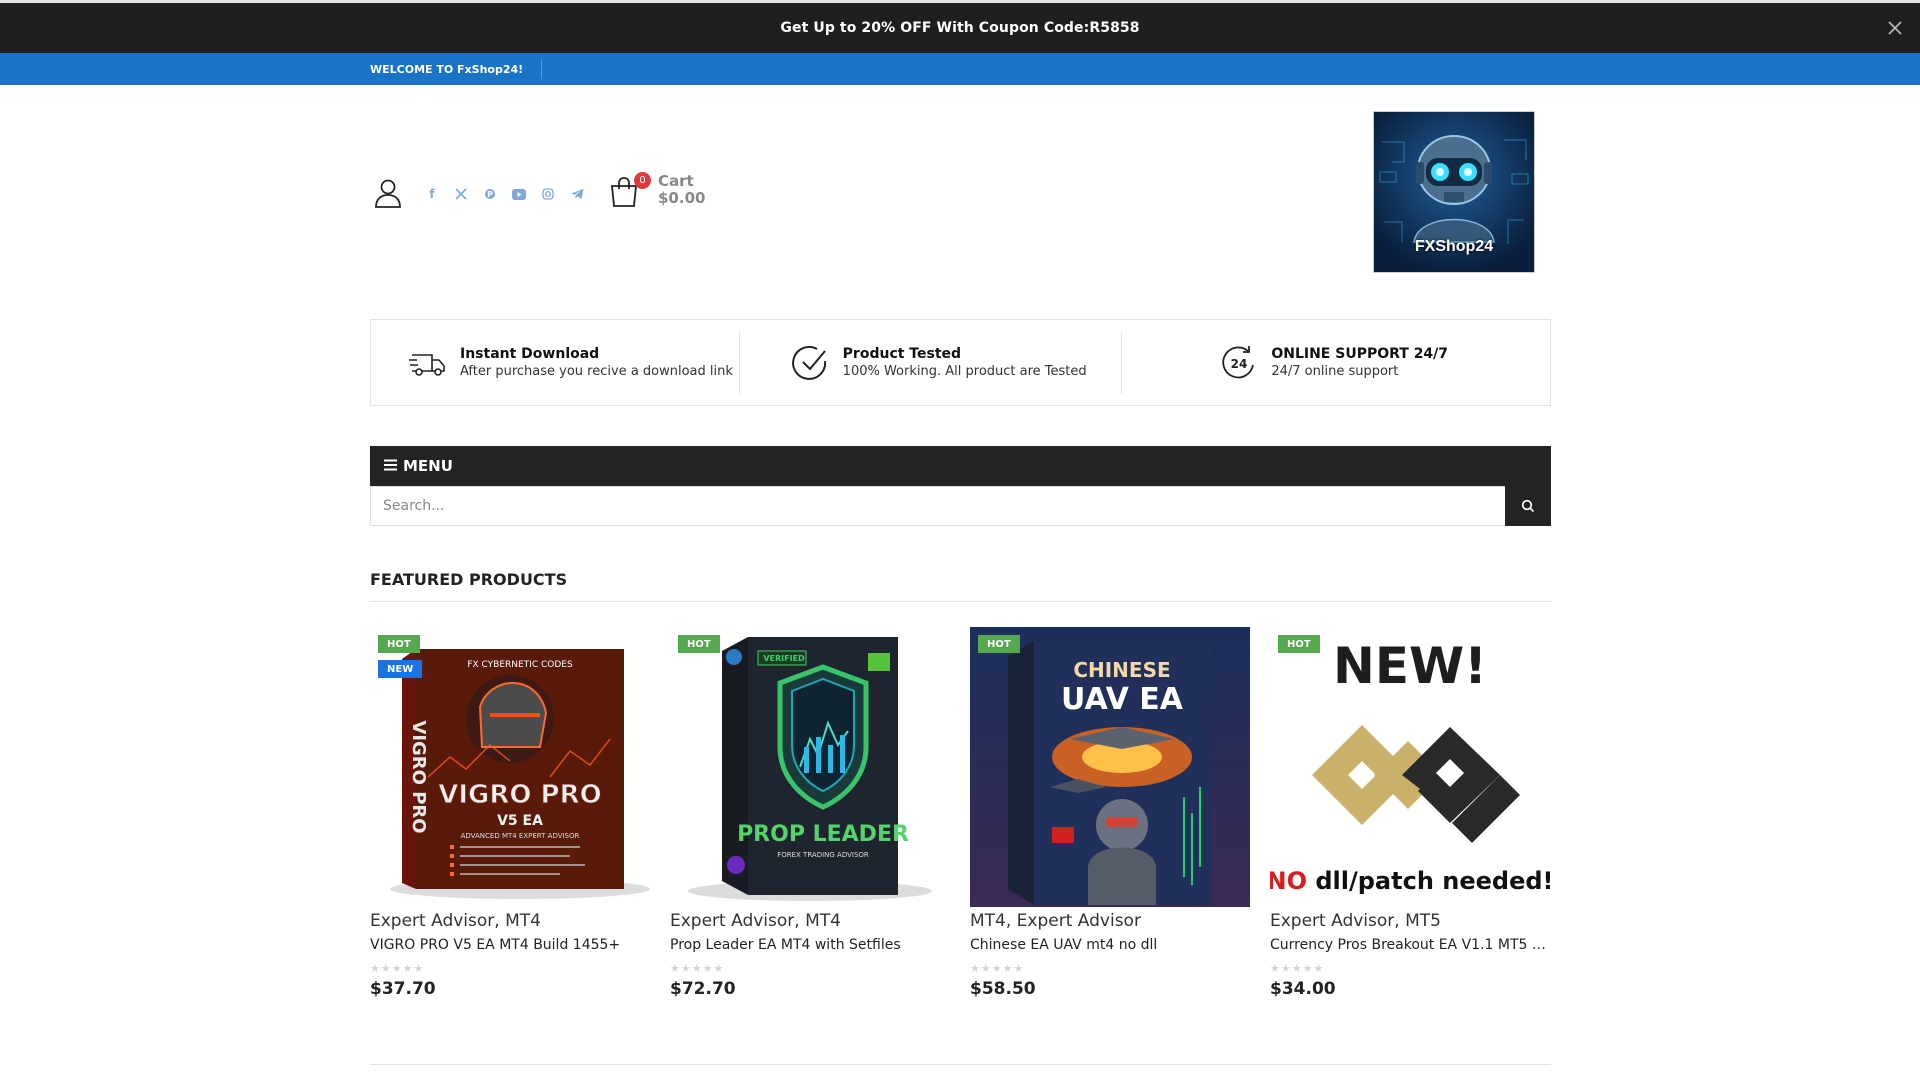  I want to click on support-24-icon-text: 24, so click(1239, 364).